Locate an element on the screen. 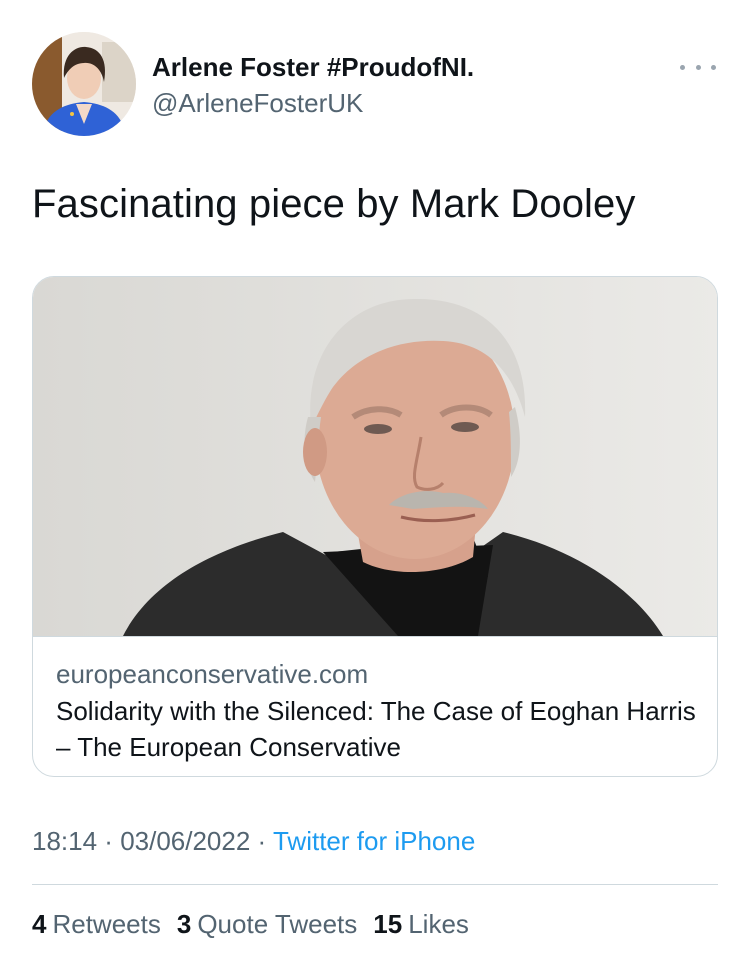 The height and width of the screenshot is (956, 750). likes-stat: 15 Likes is located at coordinates (421, 924).